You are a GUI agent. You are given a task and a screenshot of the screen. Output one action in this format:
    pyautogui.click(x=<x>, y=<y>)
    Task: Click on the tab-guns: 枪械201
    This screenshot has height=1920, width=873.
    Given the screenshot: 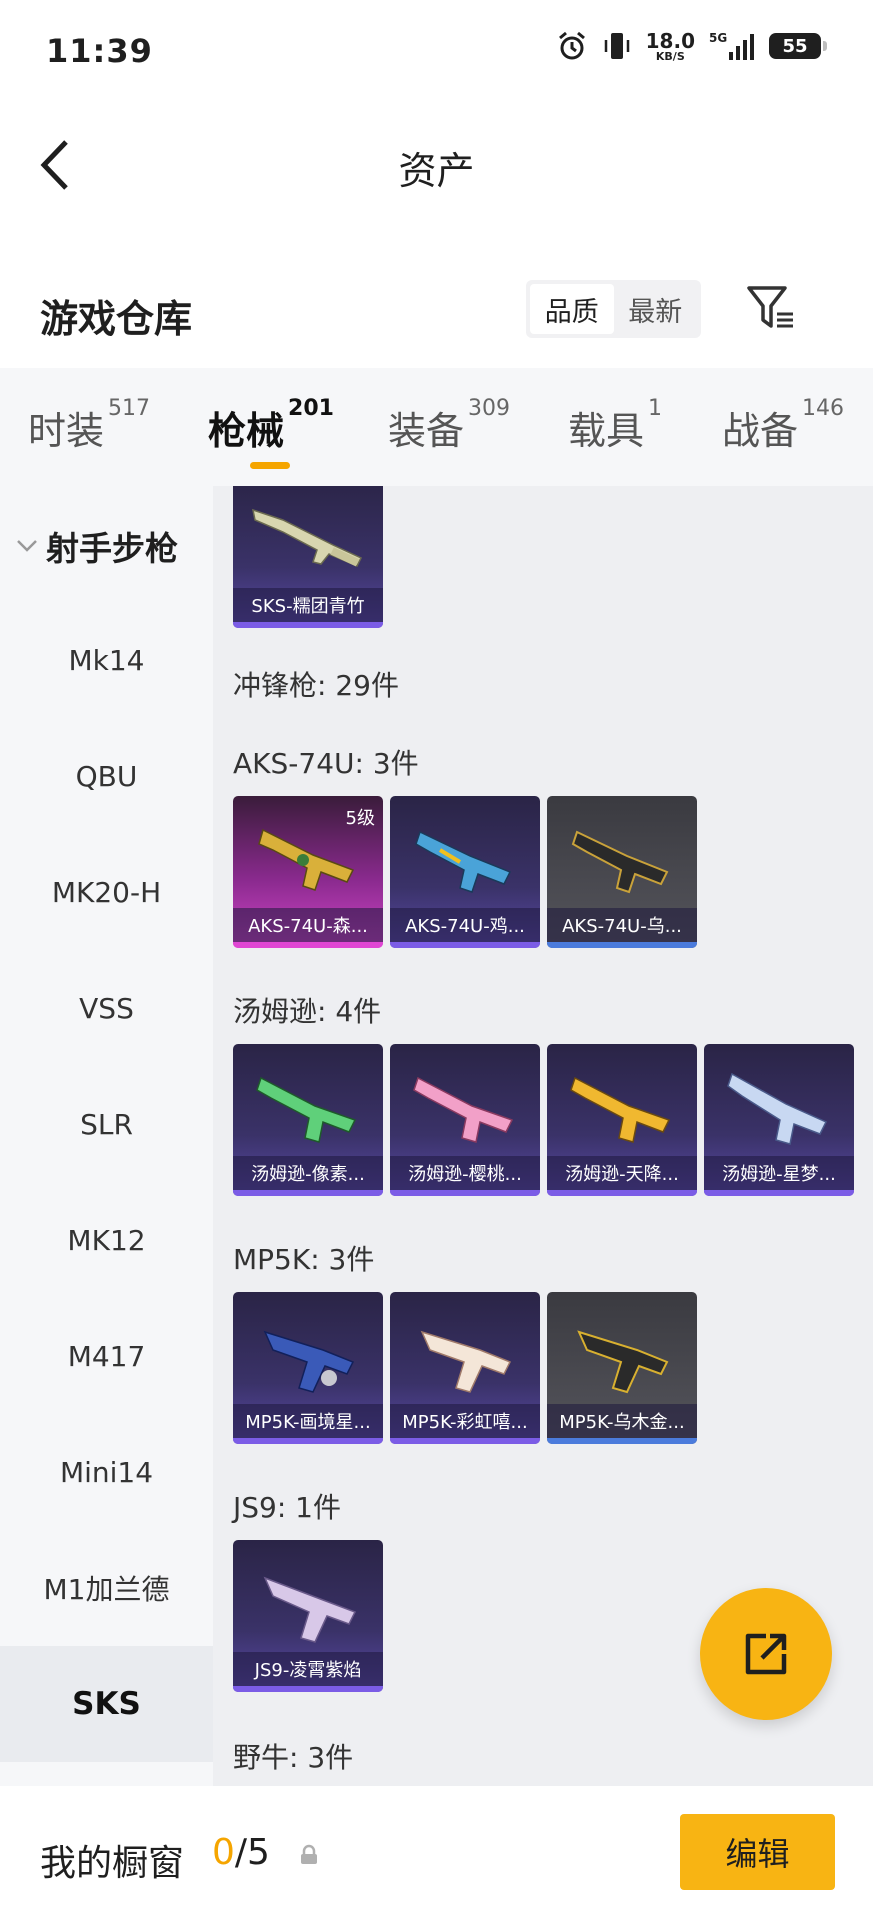 What is the action you would take?
    pyautogui.click(x=271, y=425)
    